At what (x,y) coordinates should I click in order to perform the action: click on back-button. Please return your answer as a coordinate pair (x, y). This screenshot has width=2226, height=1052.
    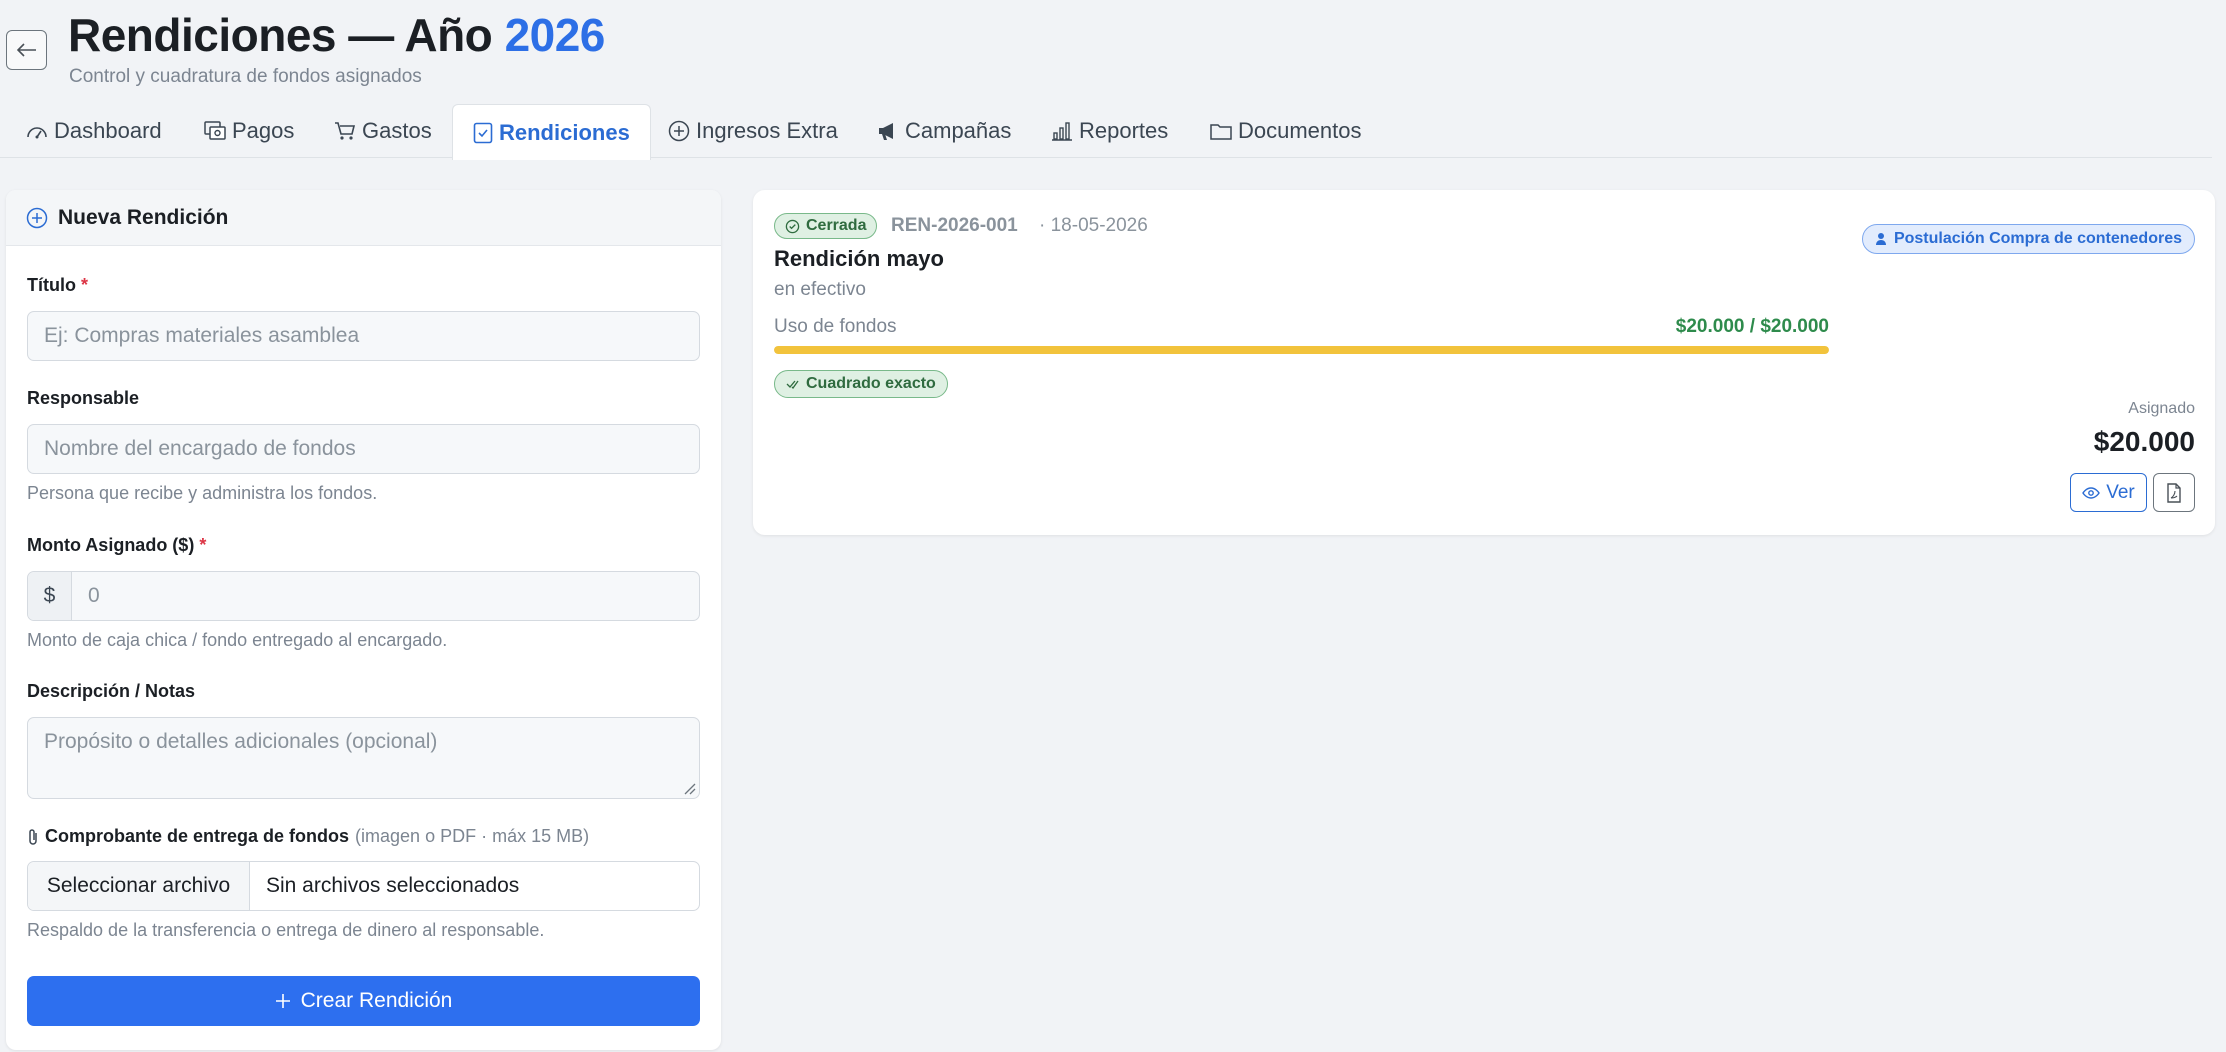
    Looking at the image, I should click on (26, 50).